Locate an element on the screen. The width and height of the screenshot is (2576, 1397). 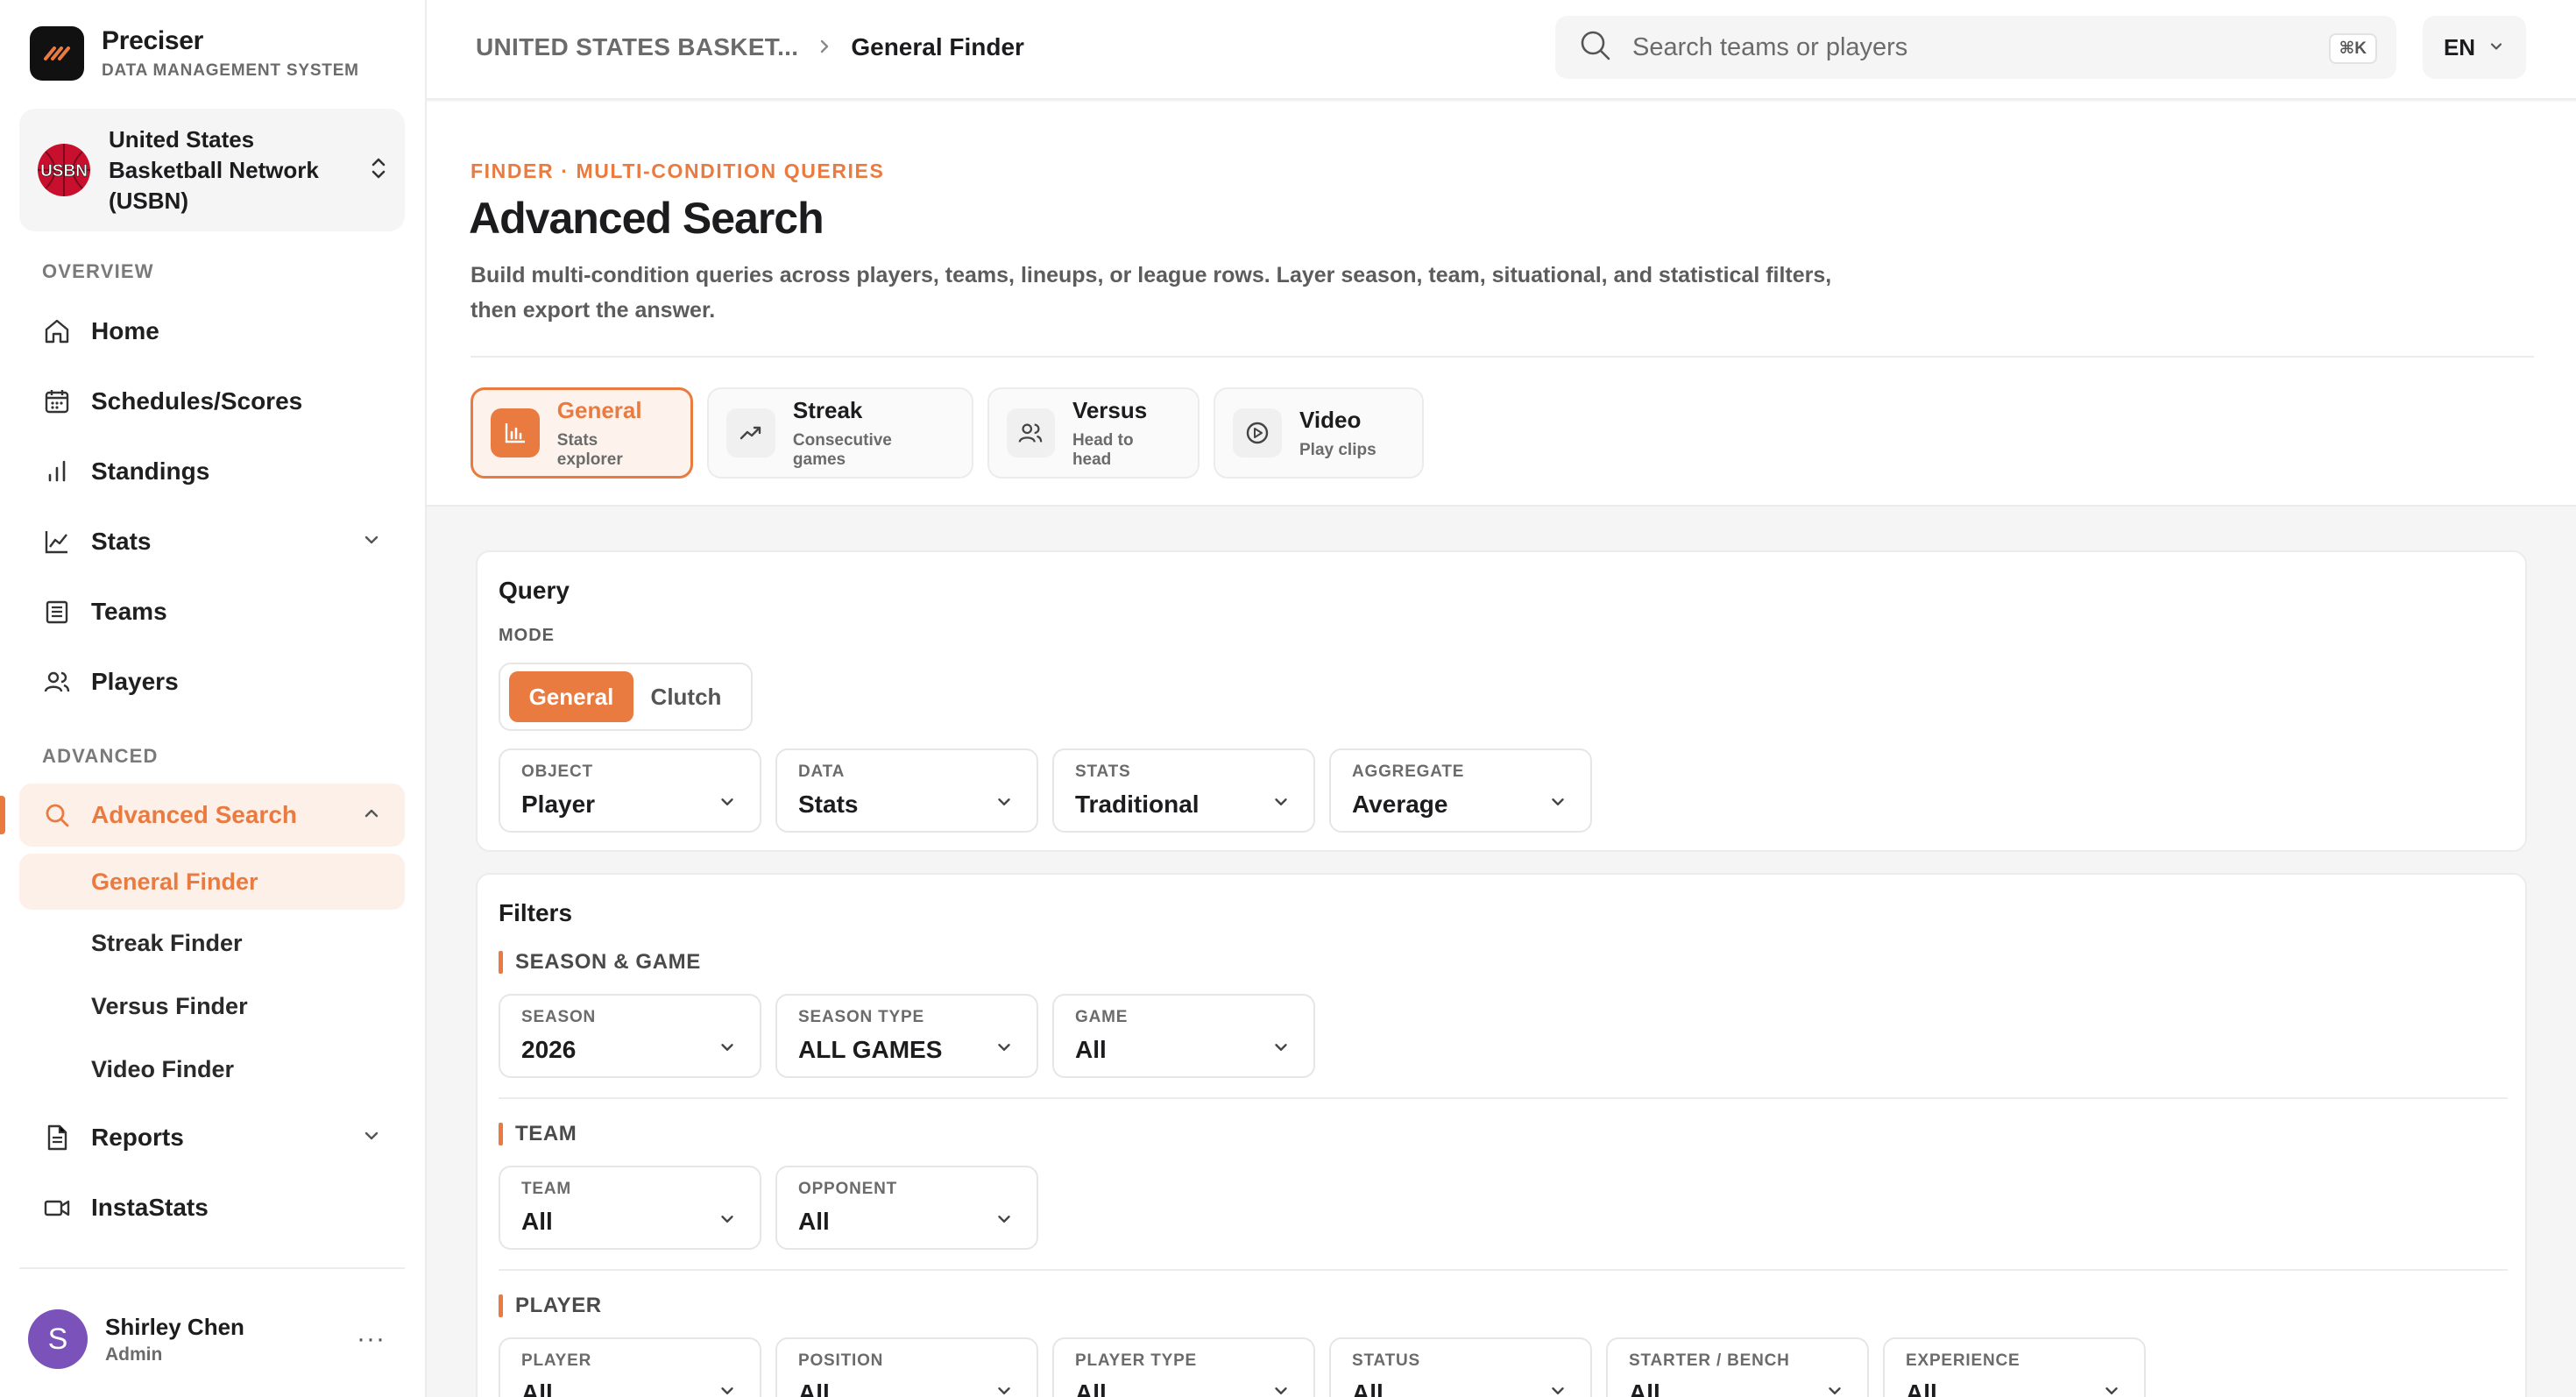
select-label: PLAYER is located at coordinates (556, 1360).